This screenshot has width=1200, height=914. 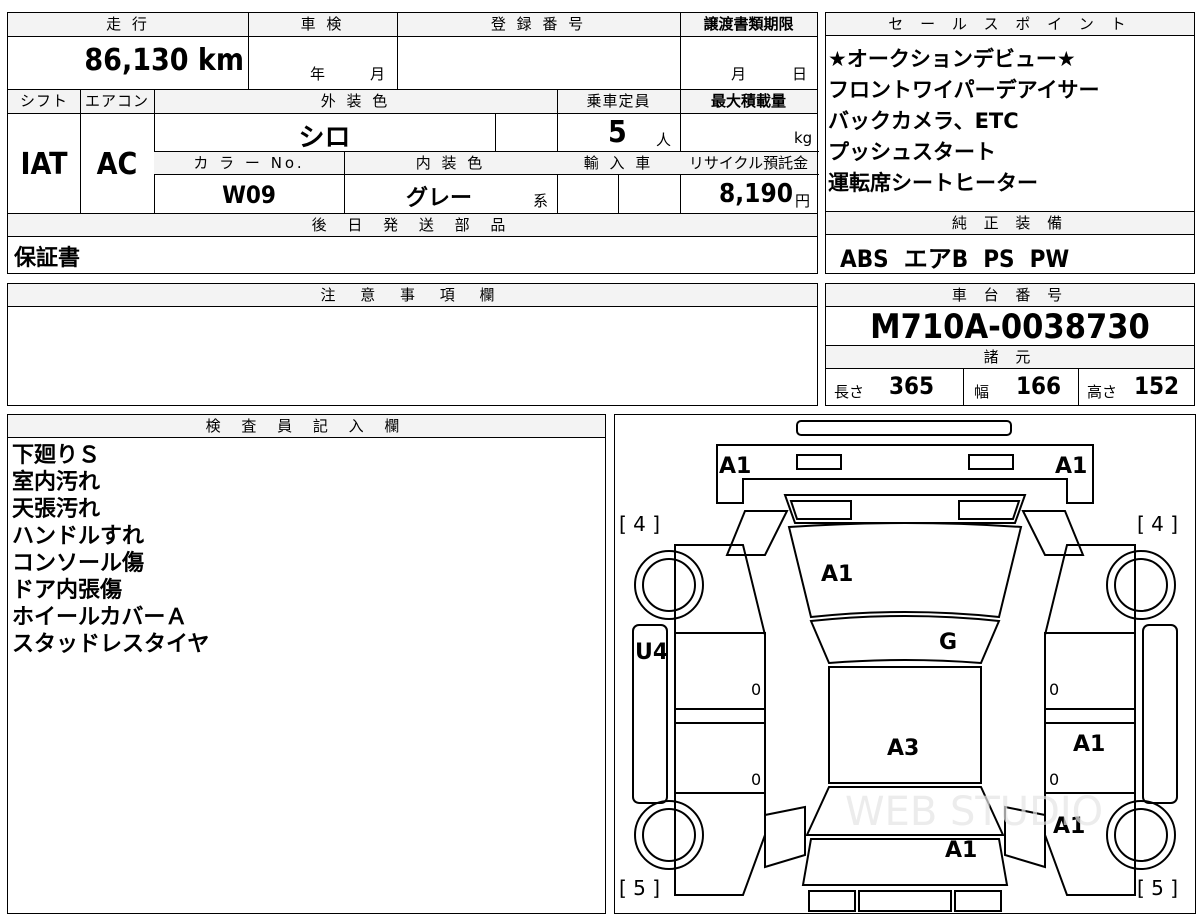 What do you see at coordinates (1102, 392) in the screenshot?
I see `height-label: 高さ` at bounding box center [1102, 392].